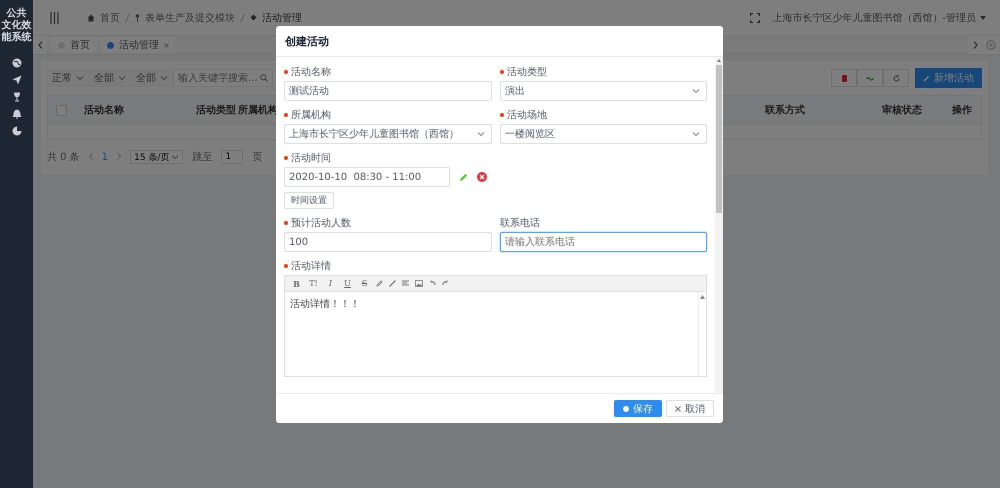 The width and height of the screenshot is (1000, 488). I want to click on column-header: 活动名称, so click(104, 110).